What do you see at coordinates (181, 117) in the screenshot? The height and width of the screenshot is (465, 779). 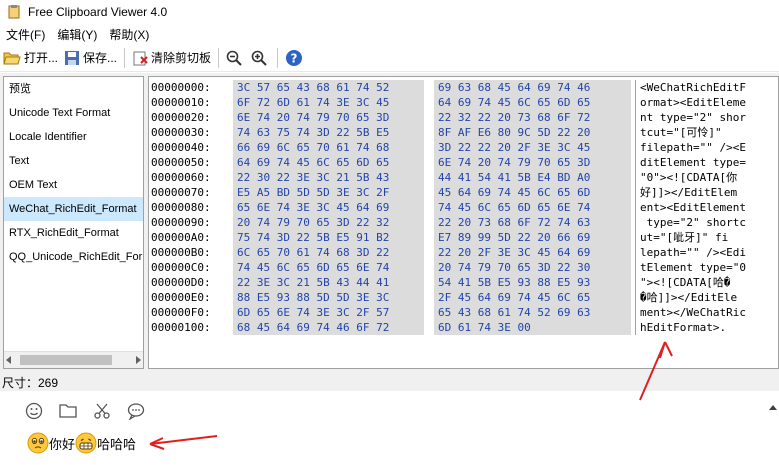 I see `hex-address: 00000020:` at bounding box center [181, 117].